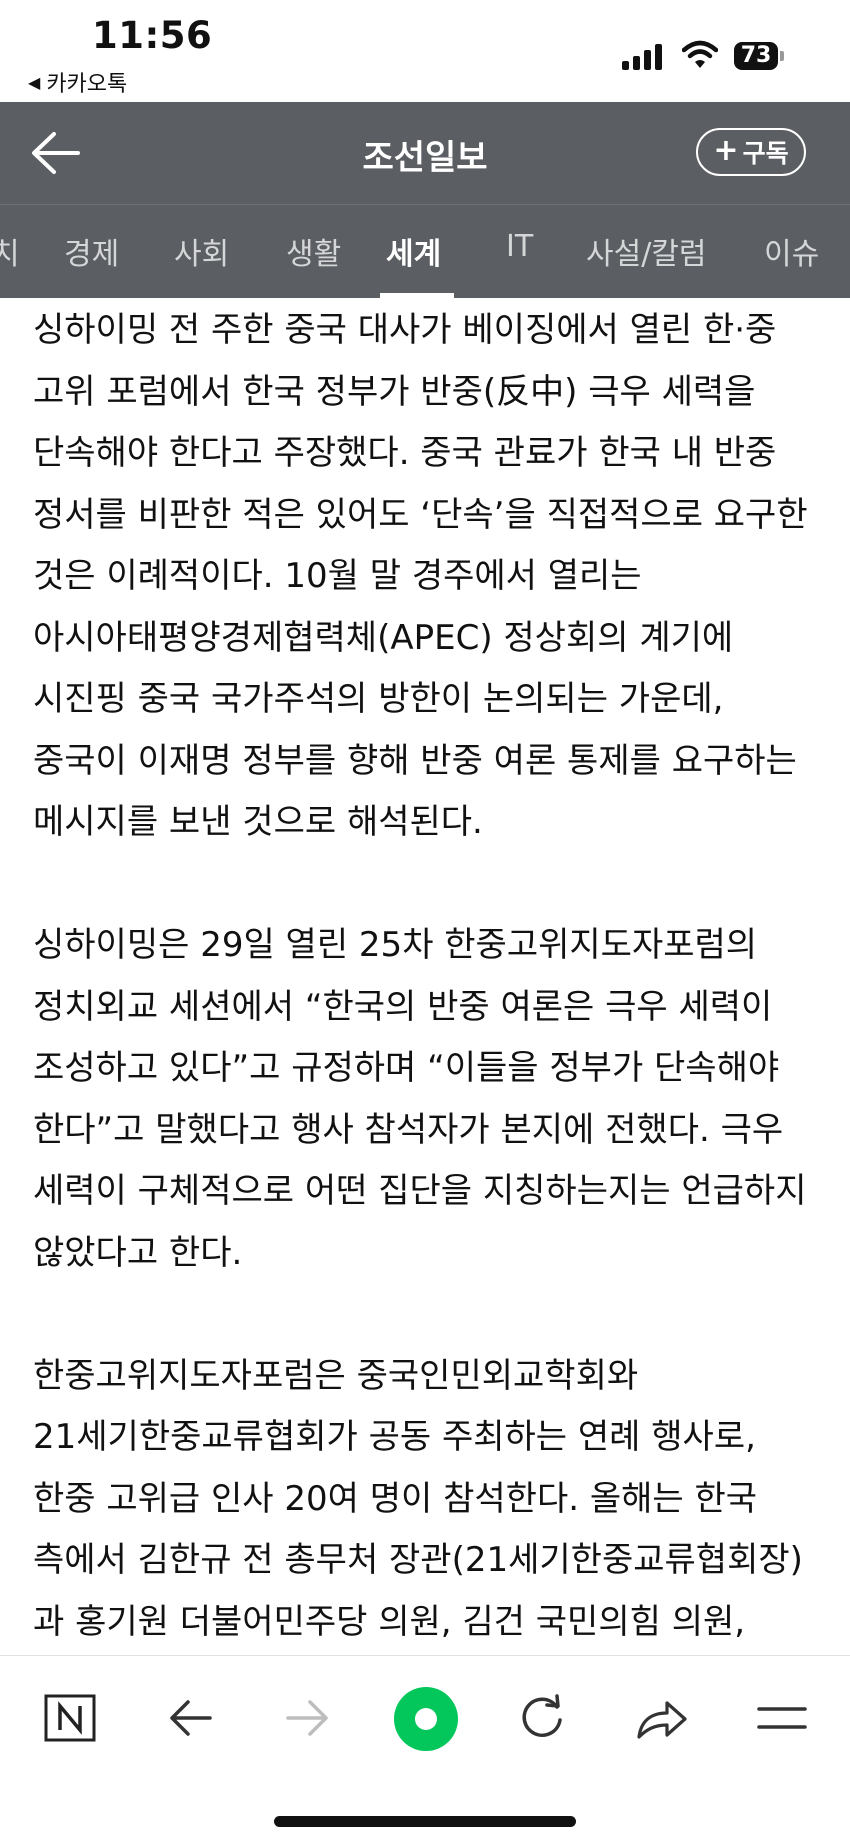 The height and width of the screenshot is (1841, 850). Describe the element at coordinates (425, 1821) in the screenshot. I see `home-indicator` at that location.